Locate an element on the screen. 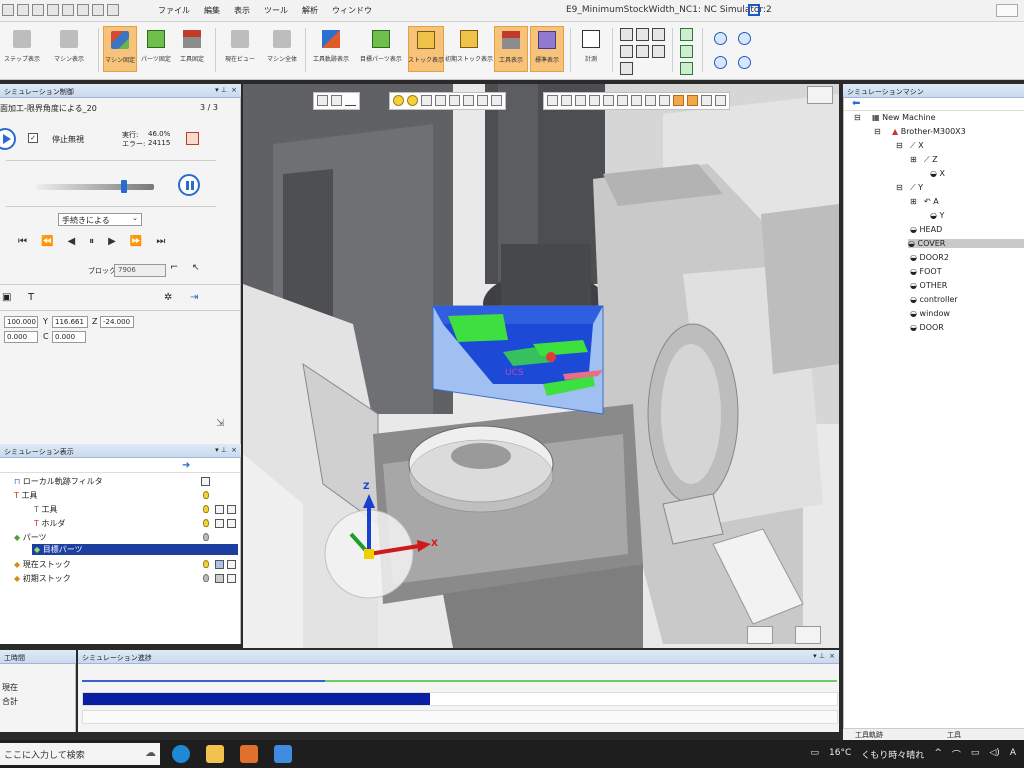  volume-icon: ◁) is located at coordinates (994, 754).